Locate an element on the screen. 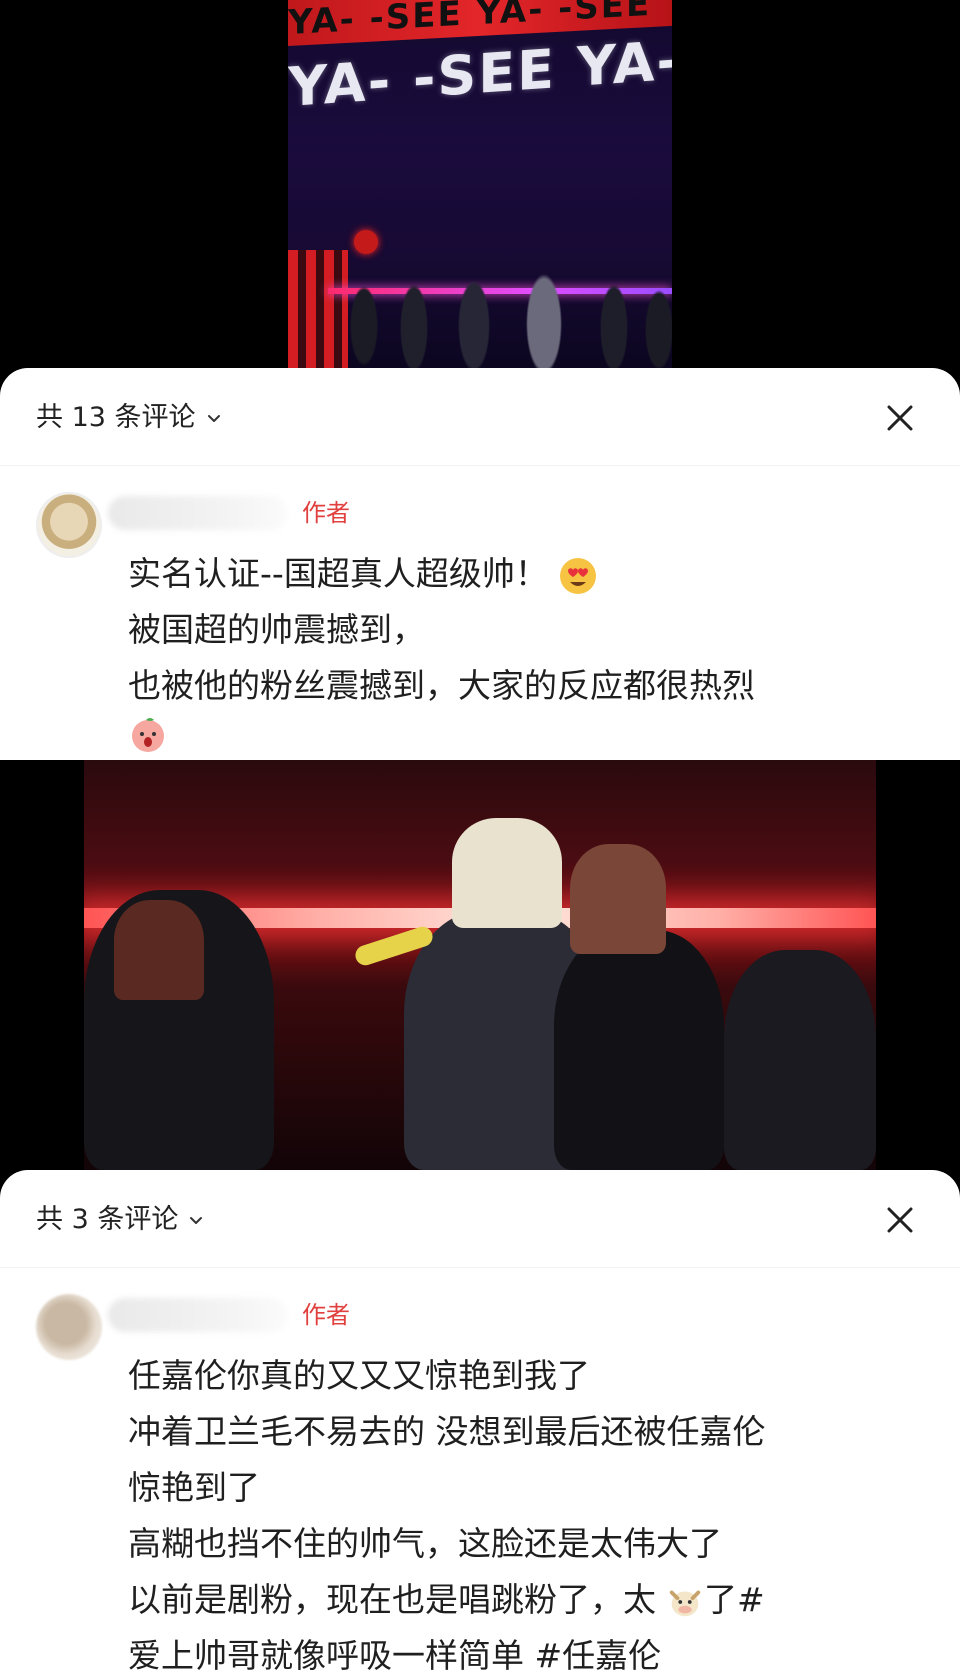 The image size is (960, 1678). comment-line is located at coordinates (528, 737).